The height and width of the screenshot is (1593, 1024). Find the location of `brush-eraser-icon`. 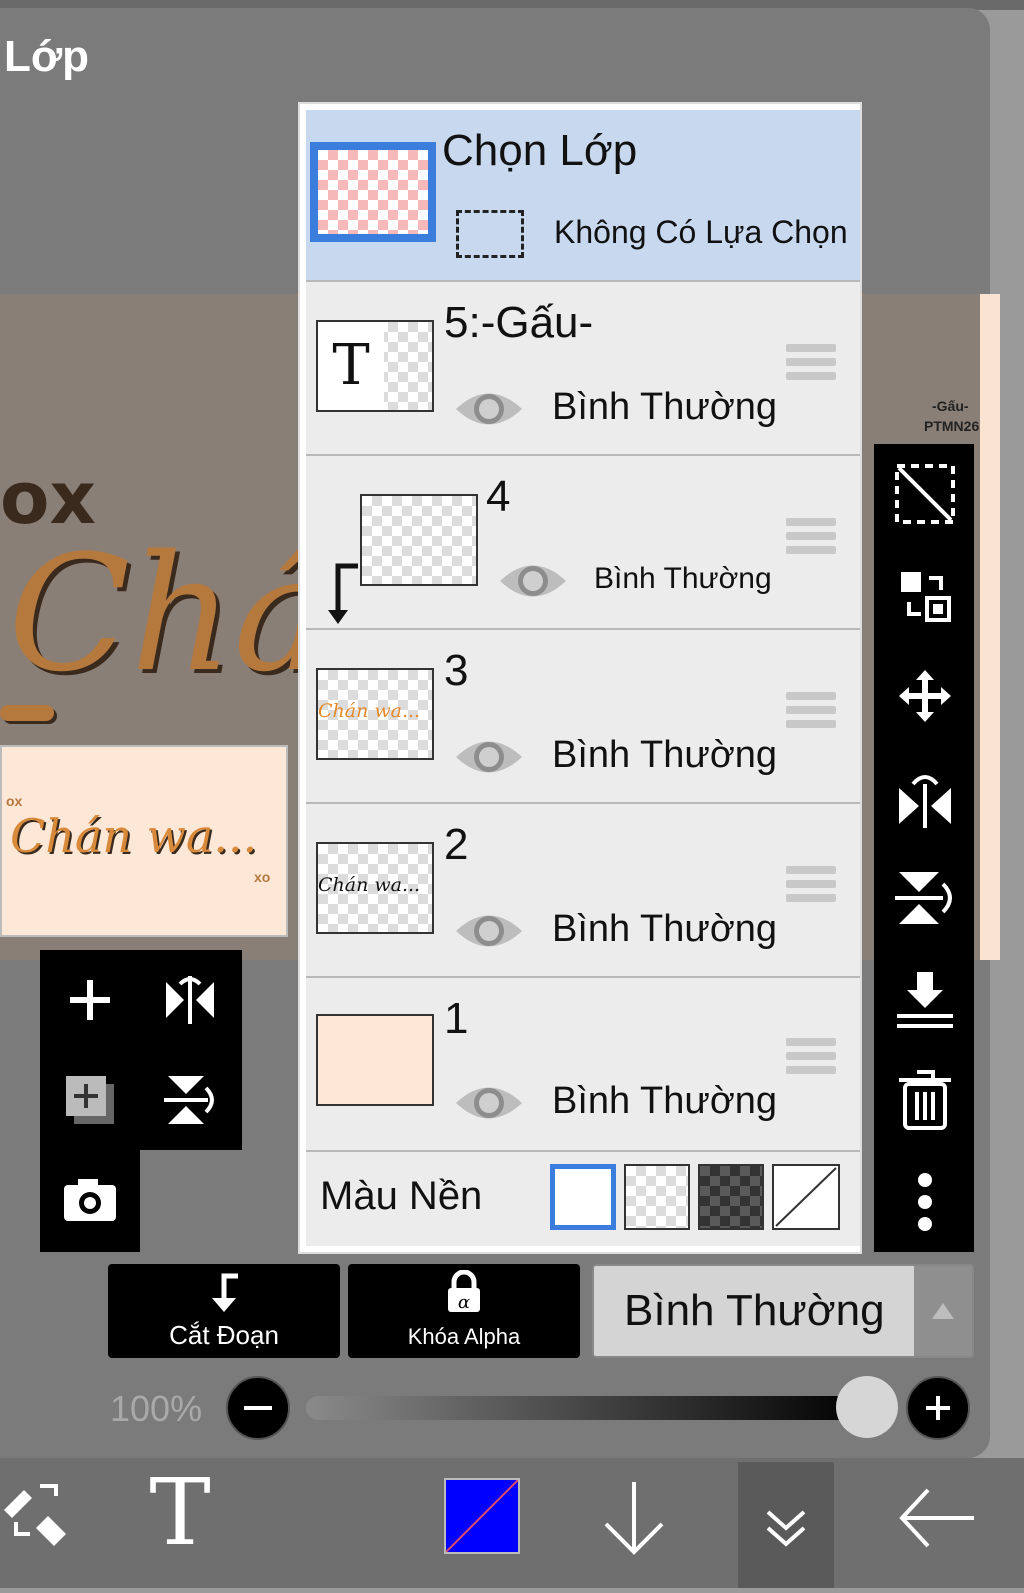

brush-eraser-icon is located at coordinates (35, 1515).